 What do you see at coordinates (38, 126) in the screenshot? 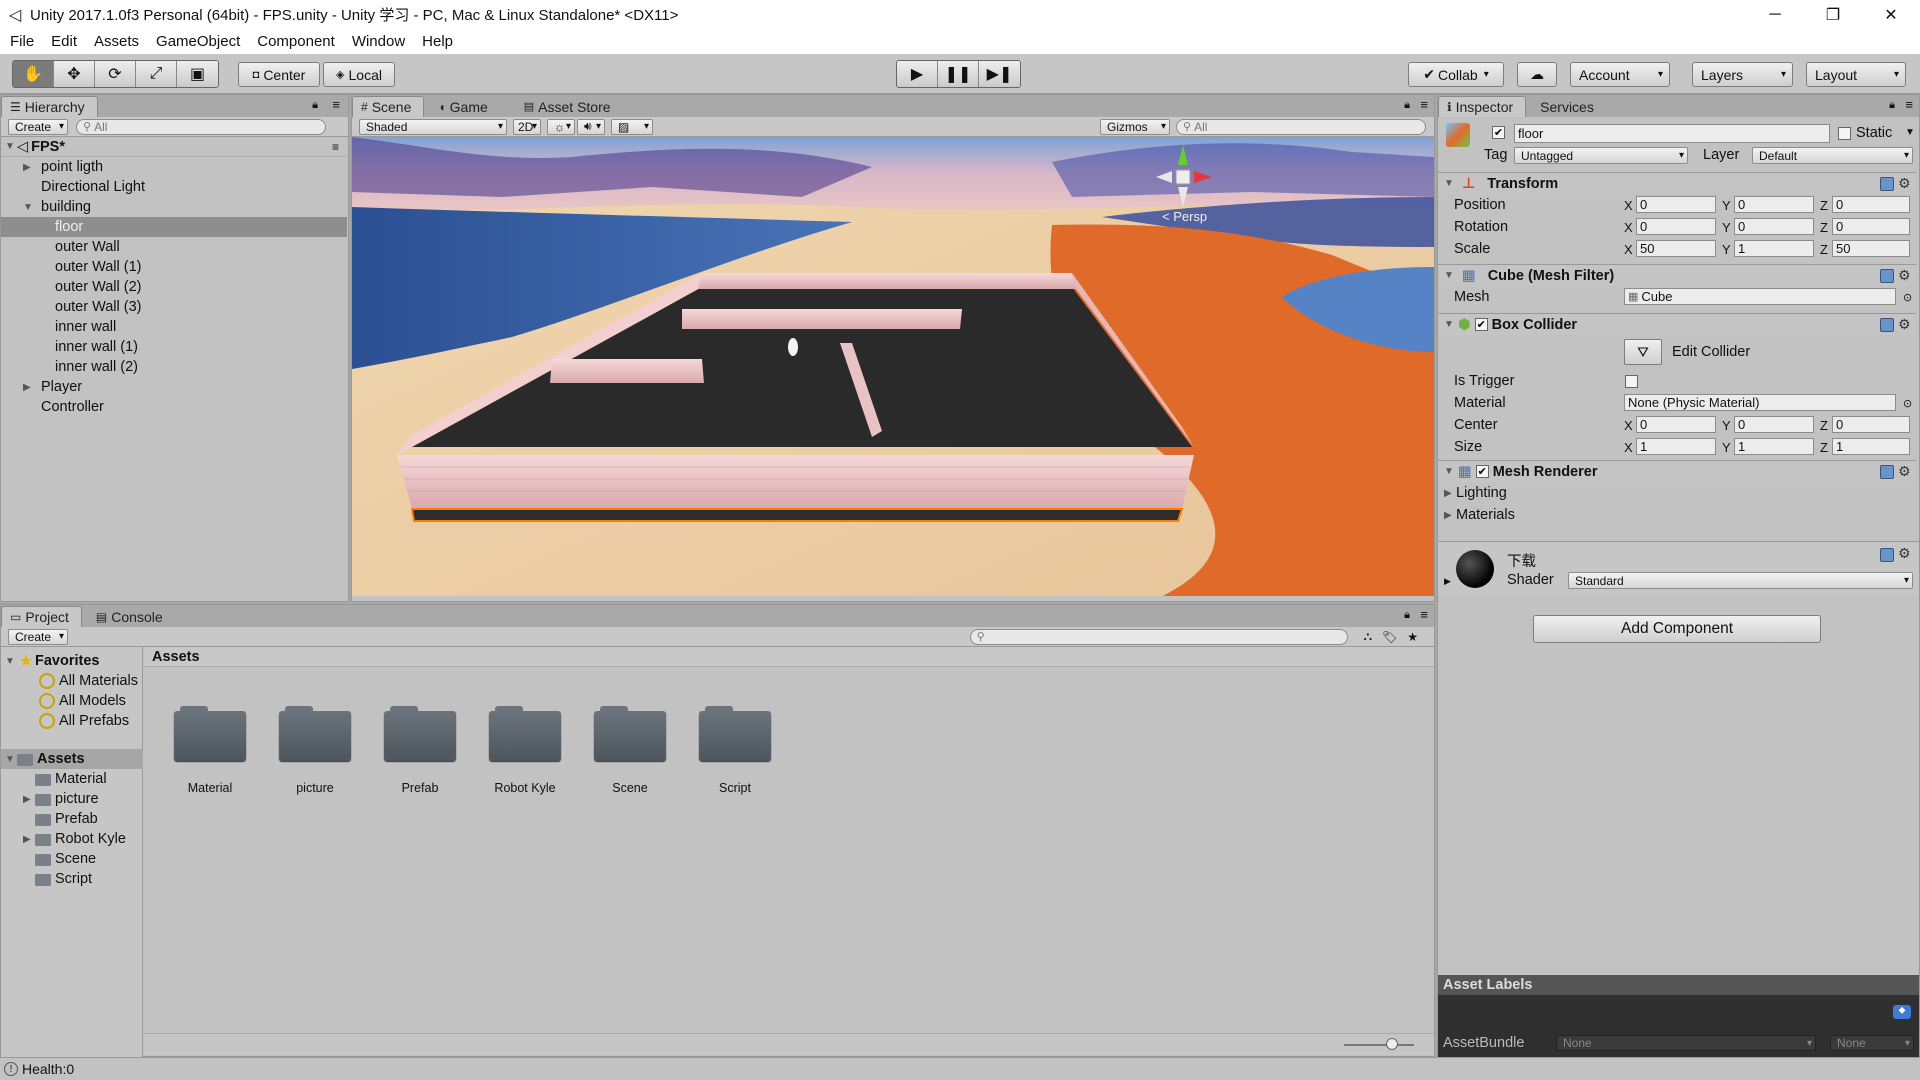
I see `hierarchy-create-dropdown: Create` at bounding box center [38, 126].